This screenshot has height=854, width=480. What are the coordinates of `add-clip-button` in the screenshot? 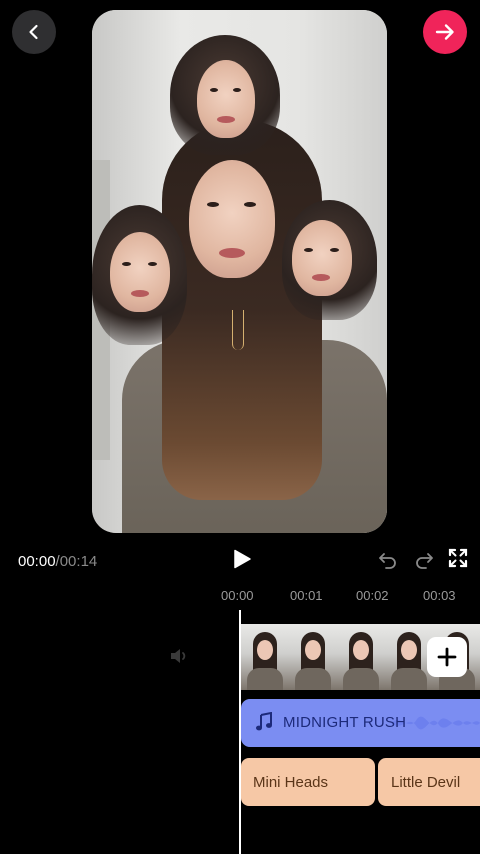 It's located at (447, 657).